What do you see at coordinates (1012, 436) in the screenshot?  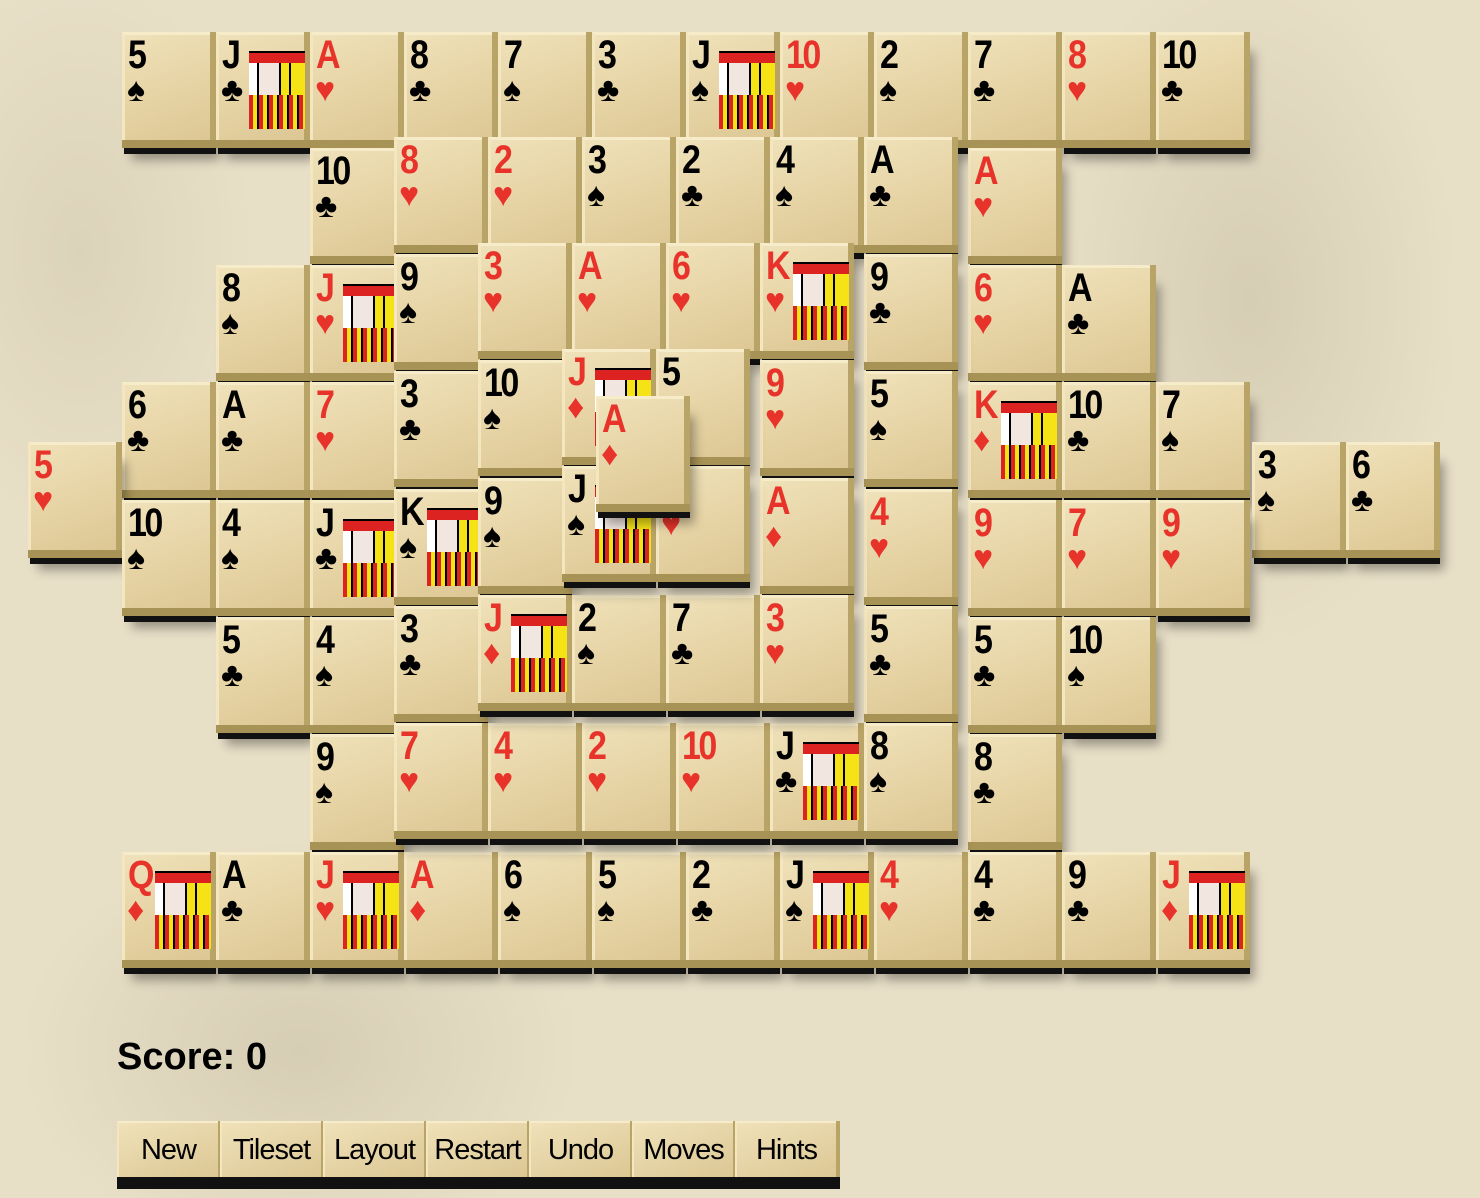 I see `tile: K ♦` at bounding box center [1012, 436].